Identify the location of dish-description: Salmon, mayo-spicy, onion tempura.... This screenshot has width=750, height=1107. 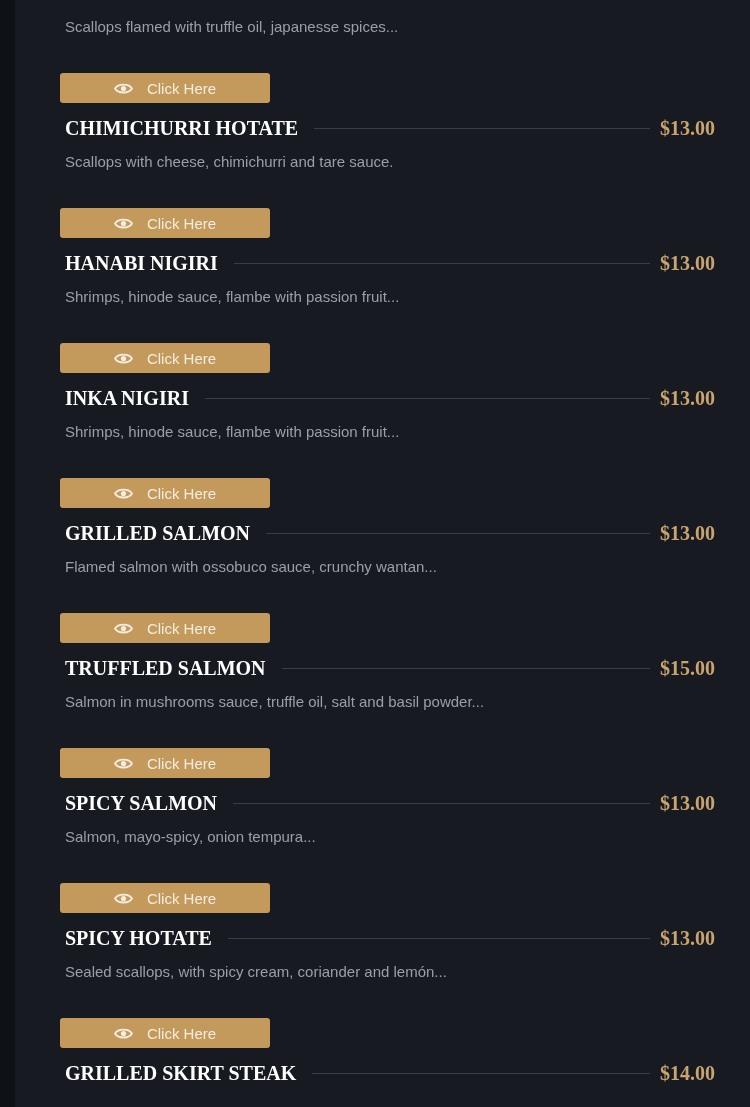
(190, 837).